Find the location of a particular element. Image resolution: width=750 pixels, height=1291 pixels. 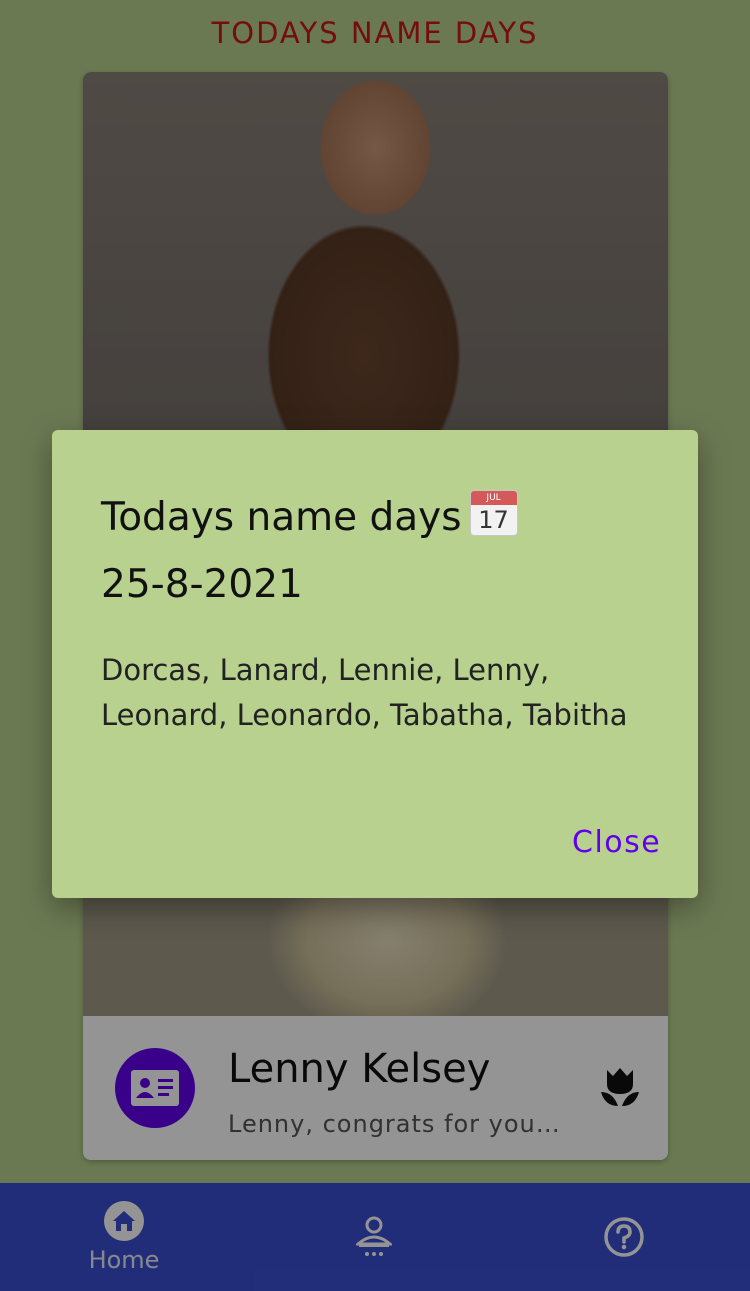

dialog-date: 25-8-2021 is located at coordinates (202, 584).